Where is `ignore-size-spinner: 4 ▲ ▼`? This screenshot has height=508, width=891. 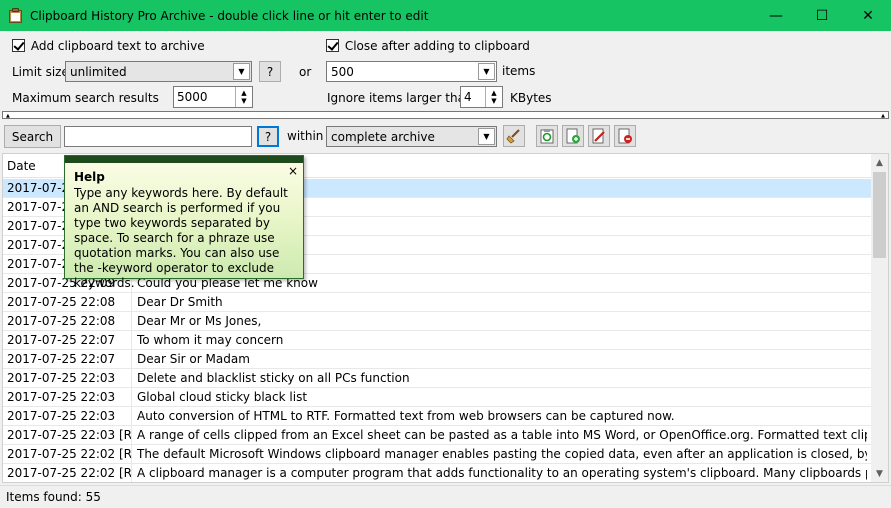
ignore-size-spinner: 4 ▲ ▼ is located at coordinates (481, 97).